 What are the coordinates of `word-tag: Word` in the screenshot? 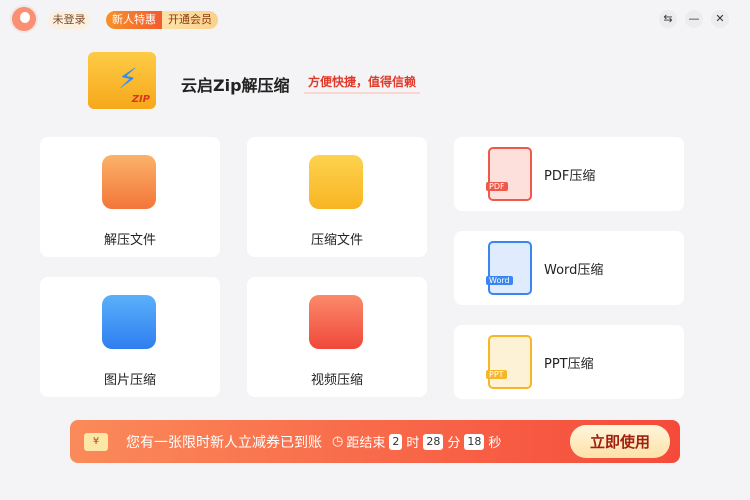 It's located at (499, 280).